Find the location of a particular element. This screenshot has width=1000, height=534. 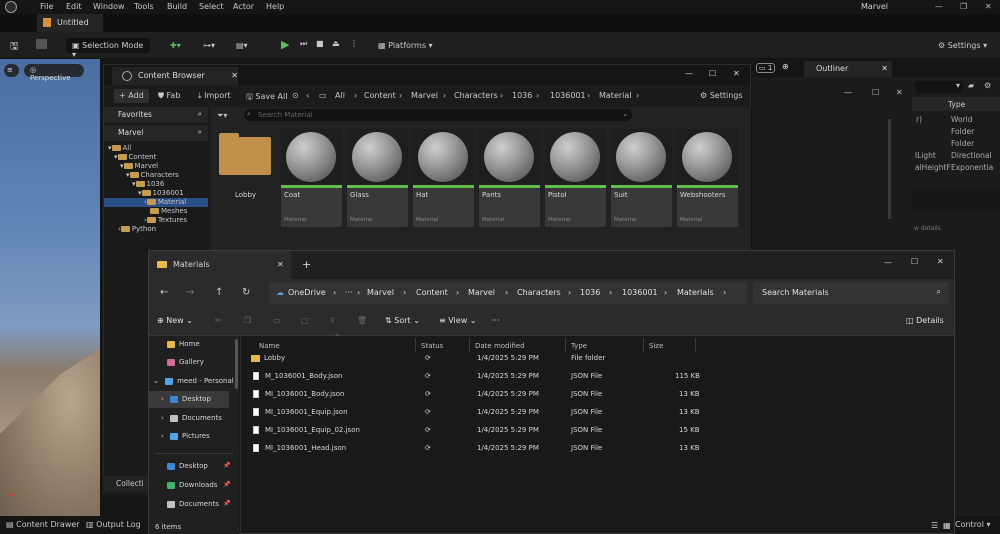

file-row: Lobby ⟳ 1/4/2025 5:29 PM File folder is located at coordinates (525, 358).